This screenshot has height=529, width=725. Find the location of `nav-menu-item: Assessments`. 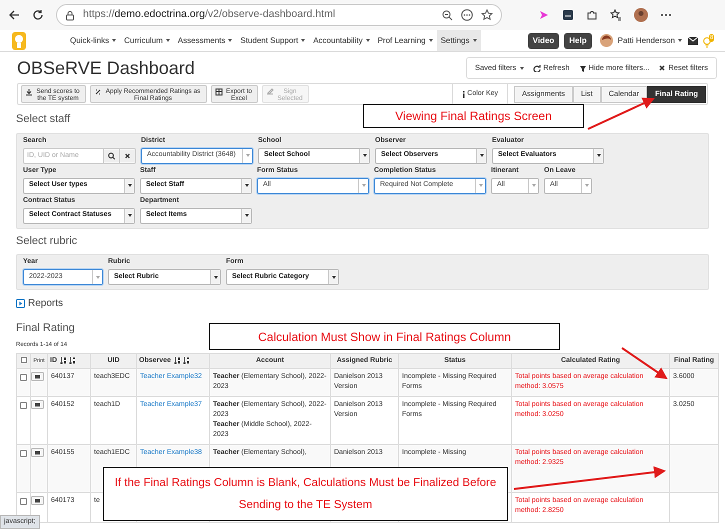

nav-menu-item: Assessments is located at coordinates (205, 40).